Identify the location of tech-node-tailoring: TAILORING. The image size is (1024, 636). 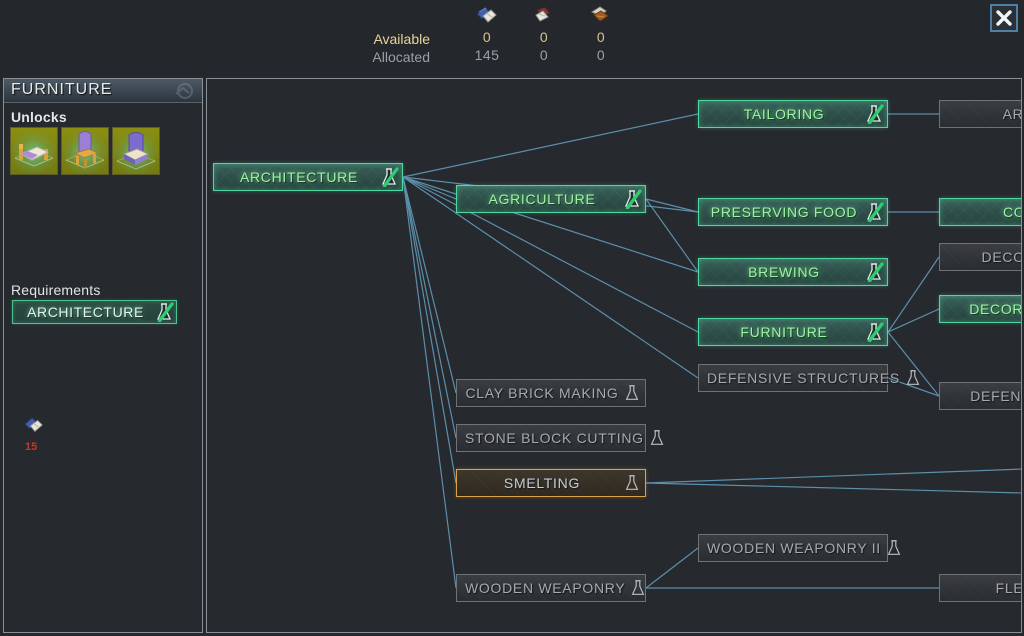
(793, 114).